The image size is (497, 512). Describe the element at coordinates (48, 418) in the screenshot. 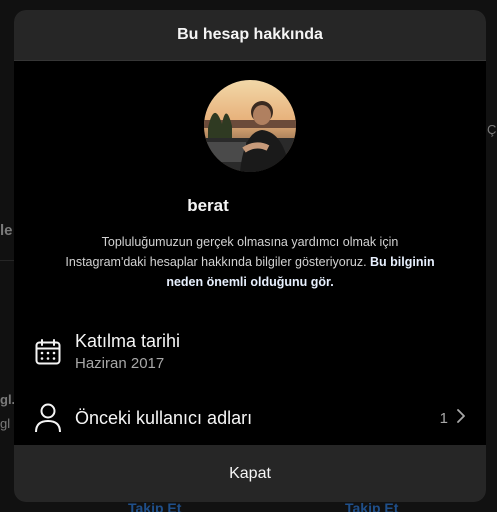

I see `person-icon` at that location.